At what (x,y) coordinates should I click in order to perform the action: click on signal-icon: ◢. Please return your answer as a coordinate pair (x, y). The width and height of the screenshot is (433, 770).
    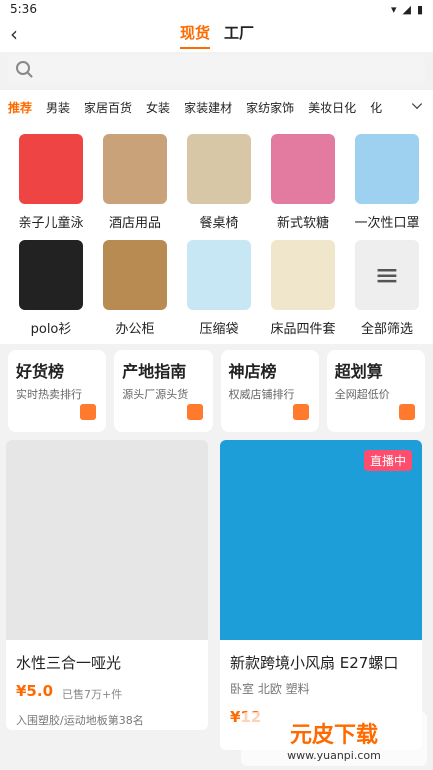
    Looking at the image, I should click on (406, 9).